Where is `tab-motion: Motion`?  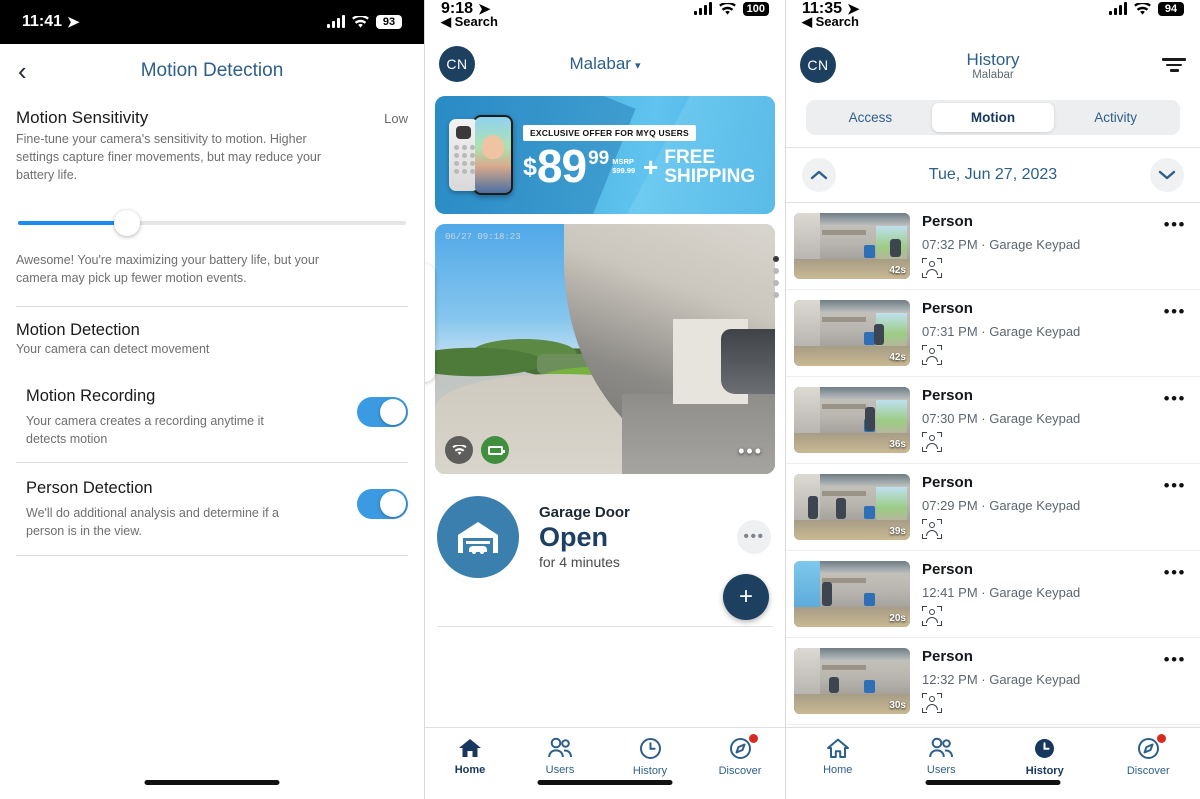
tab-motion: Motion is located at coordinates (993, 117).